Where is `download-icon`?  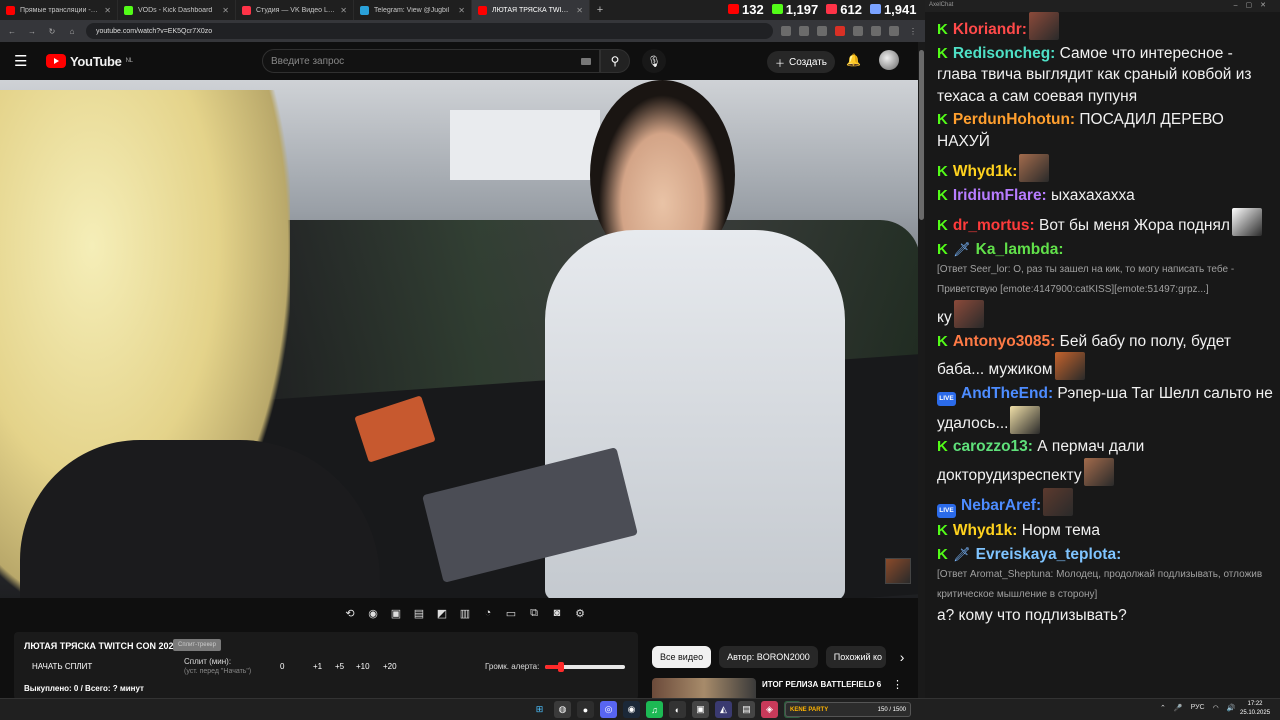 download-icon is located at coordinates (876, 31).